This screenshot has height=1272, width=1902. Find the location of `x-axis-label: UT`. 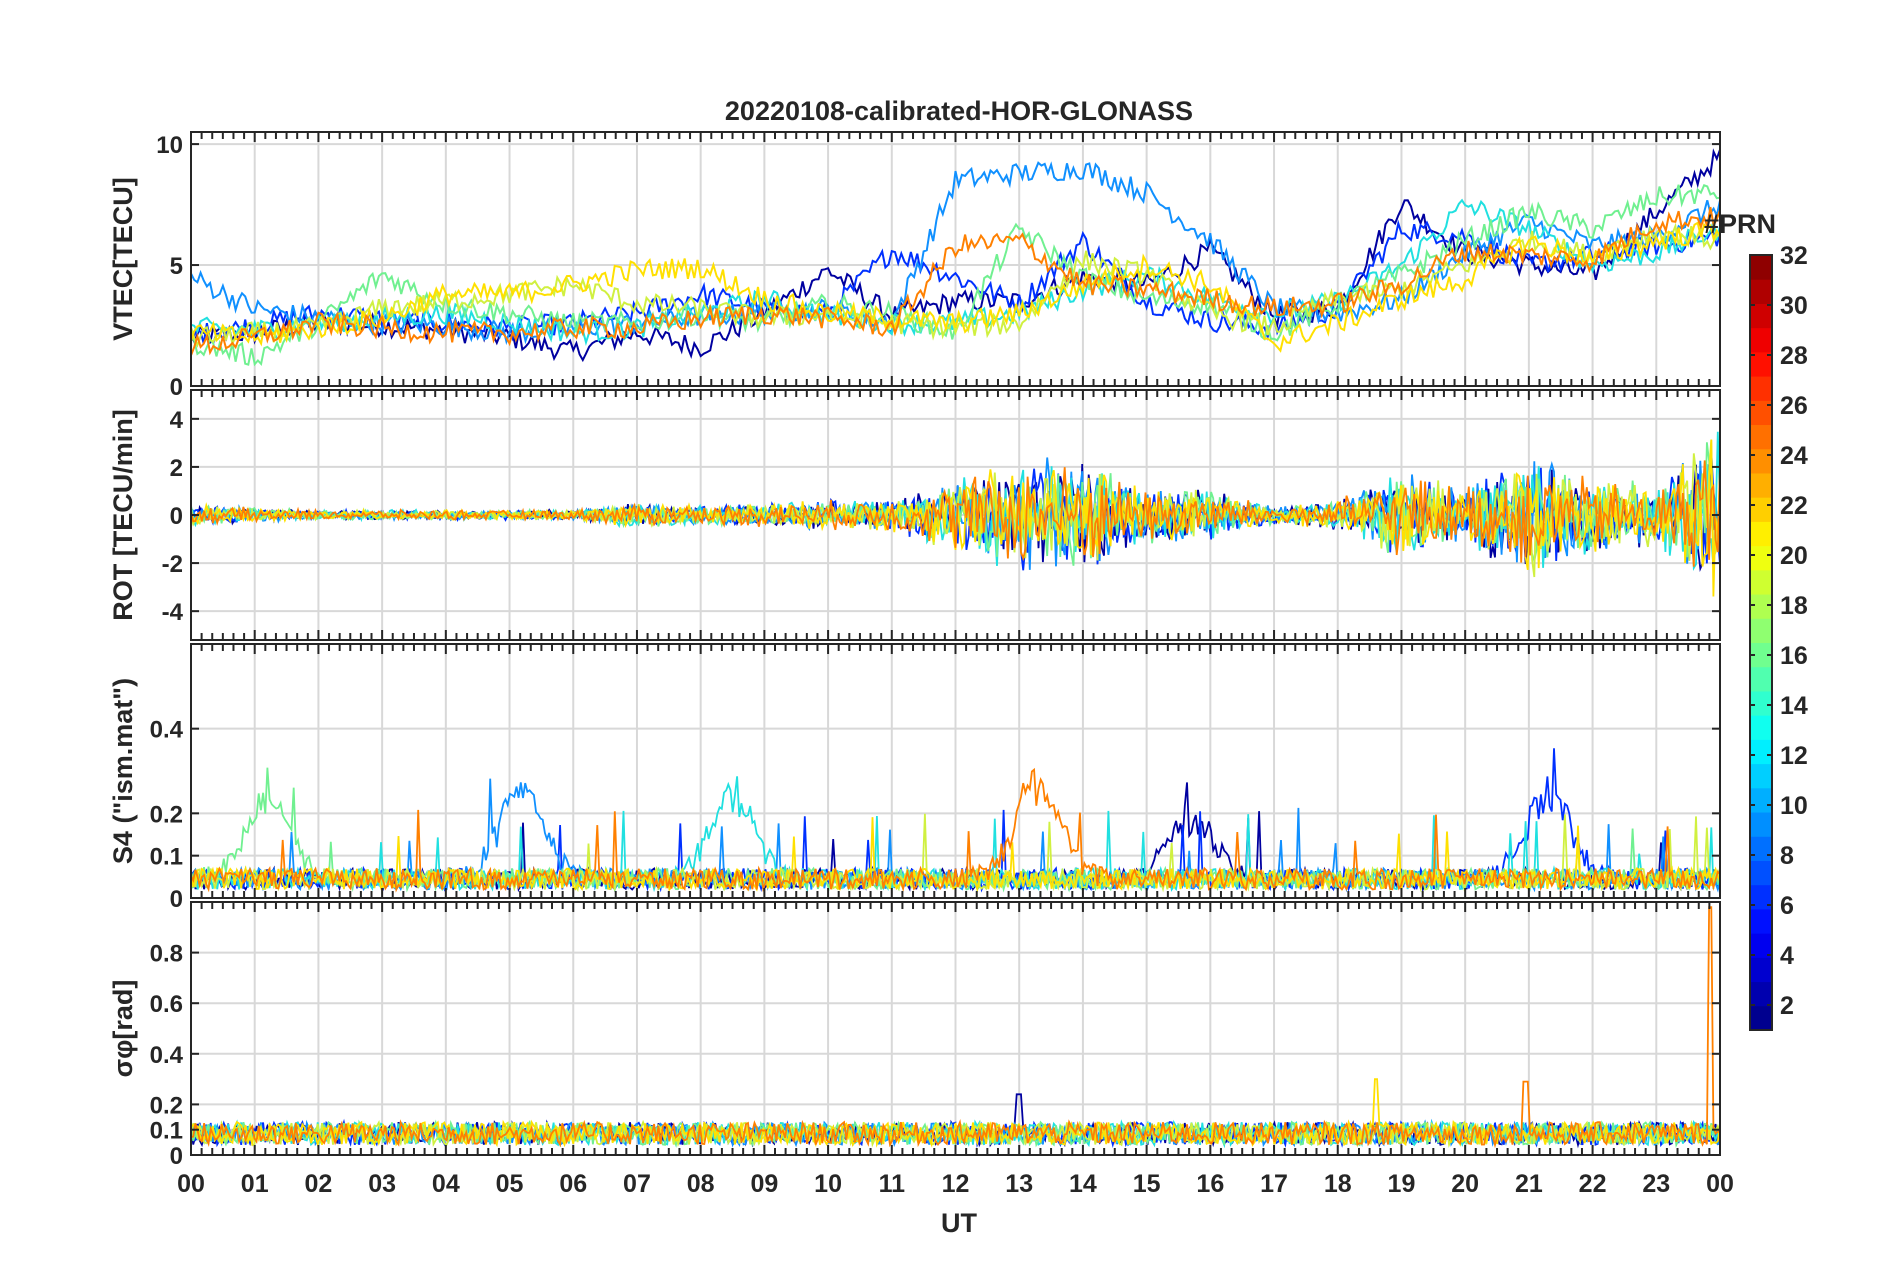

x-axis-label: UT is located at coordinates (959, 1223).